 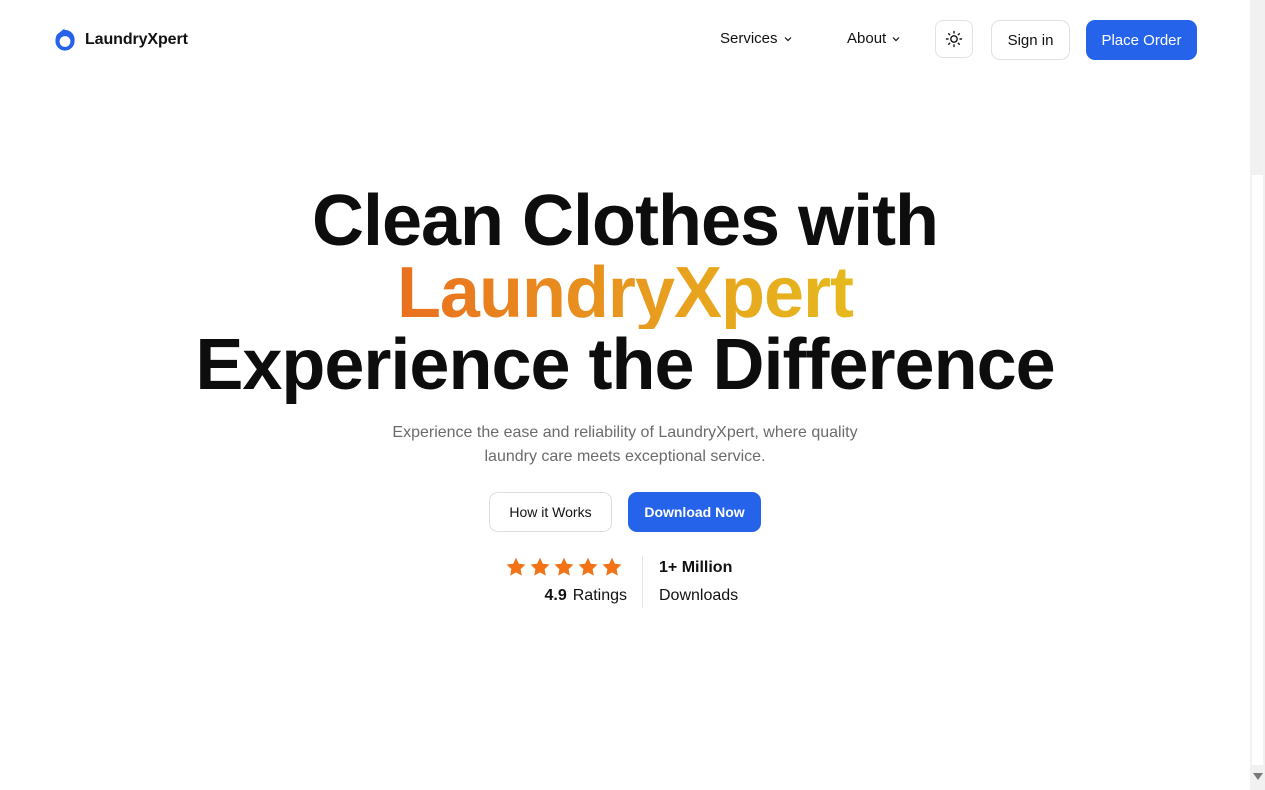 What do you see at coordinates (1258, 776) in the screenshot?
I see `scroll-down-arrow-icon` at bounding box center [1258, 776].